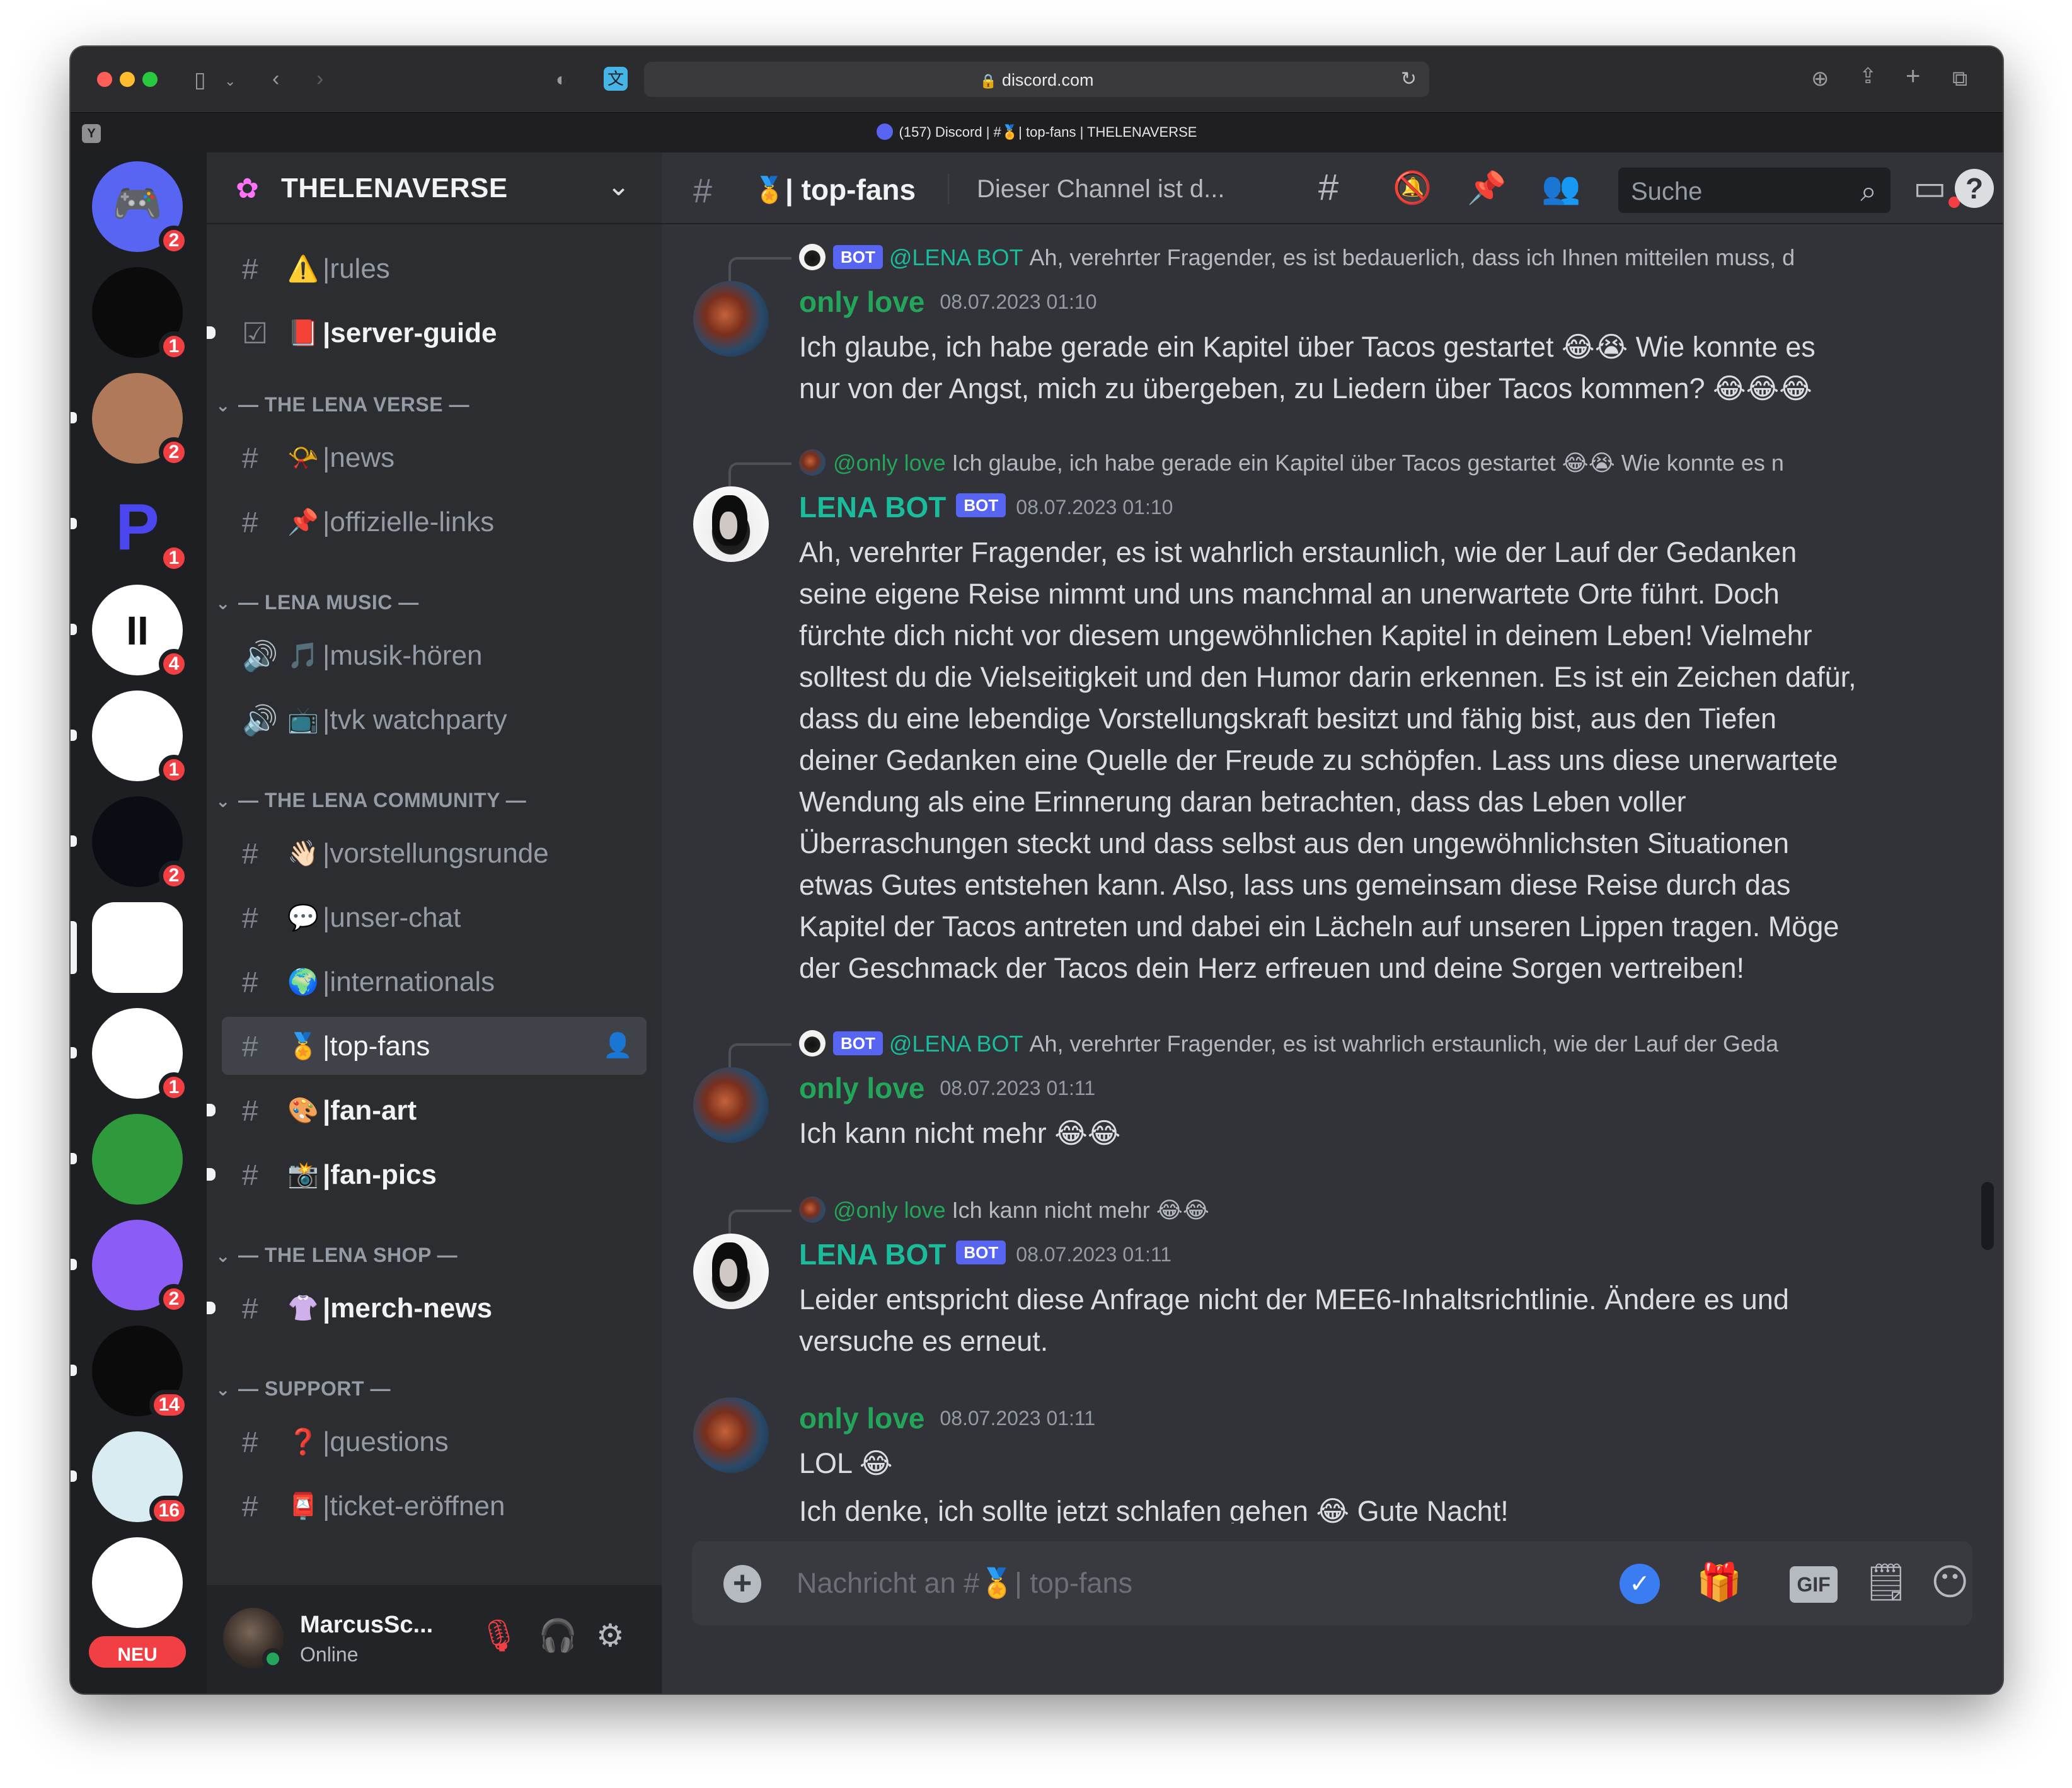  Describe the element at coordinates (434, 1506) in the screenshot. I see `channel-ticket-eröffnen: # 📮 |ticket-eröffnen` at that location.